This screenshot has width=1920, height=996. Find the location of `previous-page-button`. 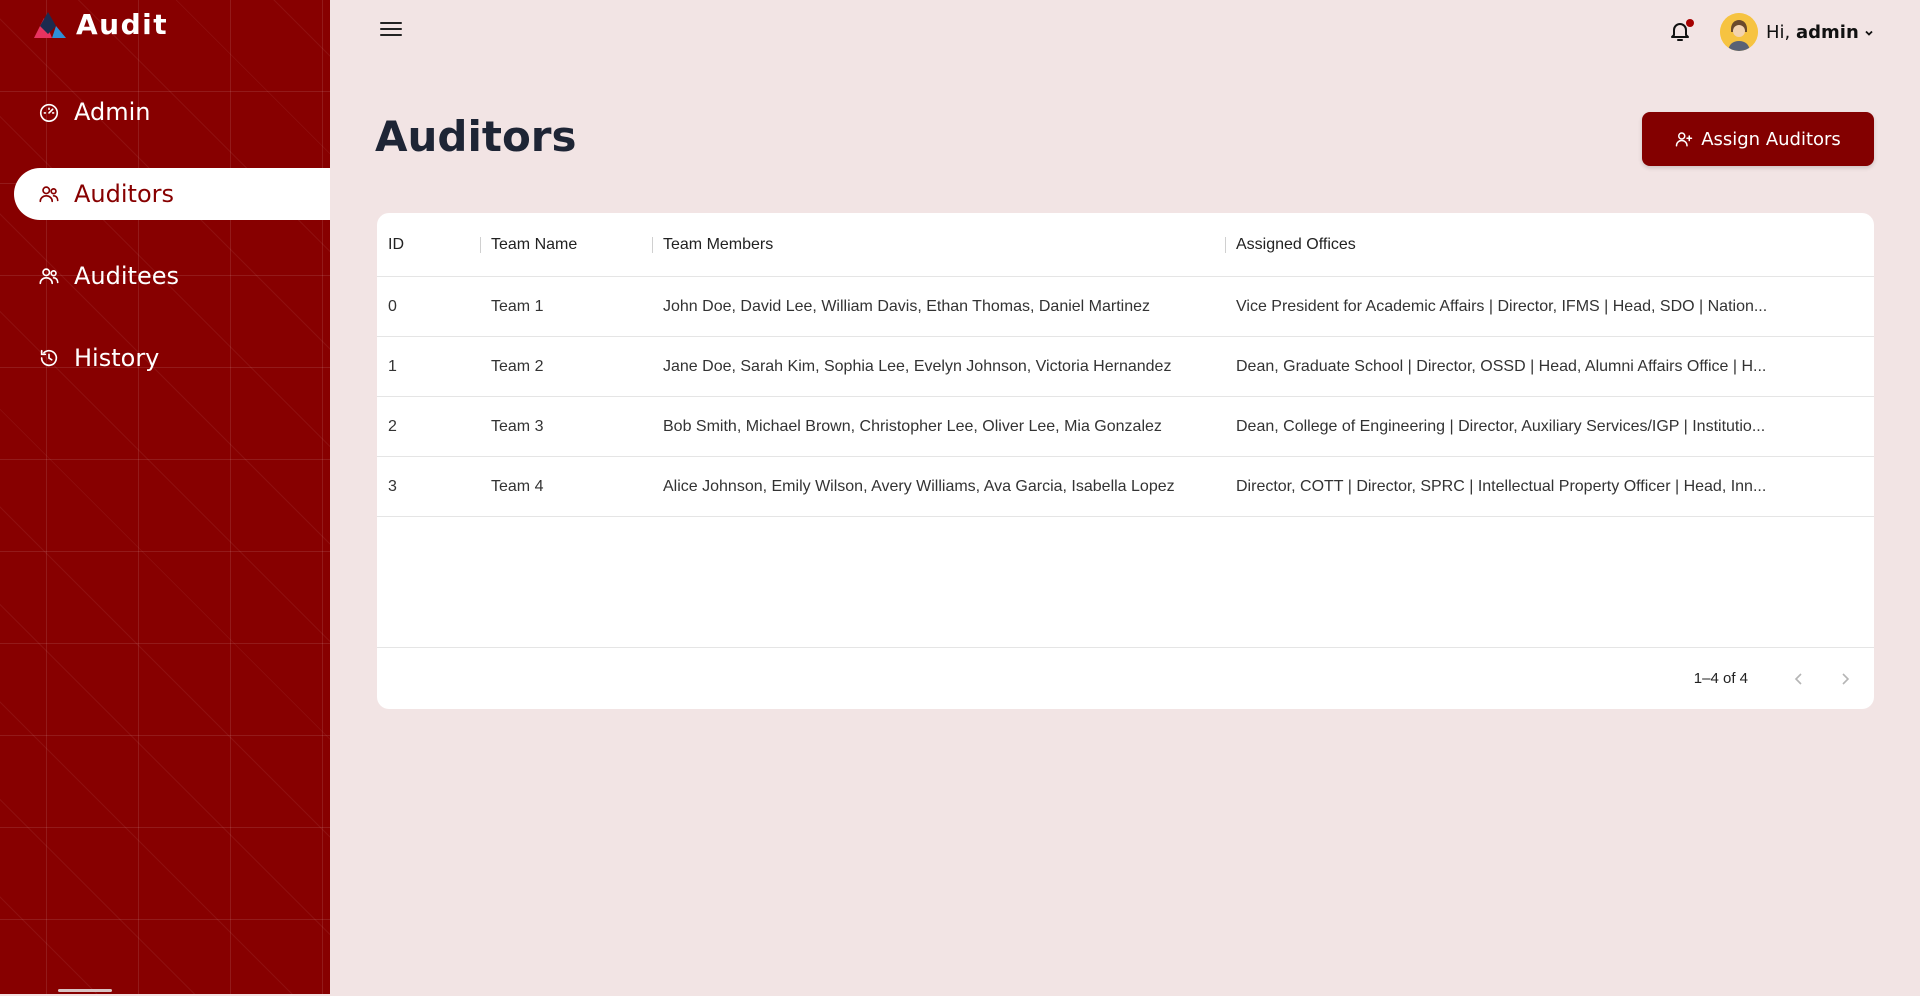

previous-page-button is located at coordinates (1799, 679).